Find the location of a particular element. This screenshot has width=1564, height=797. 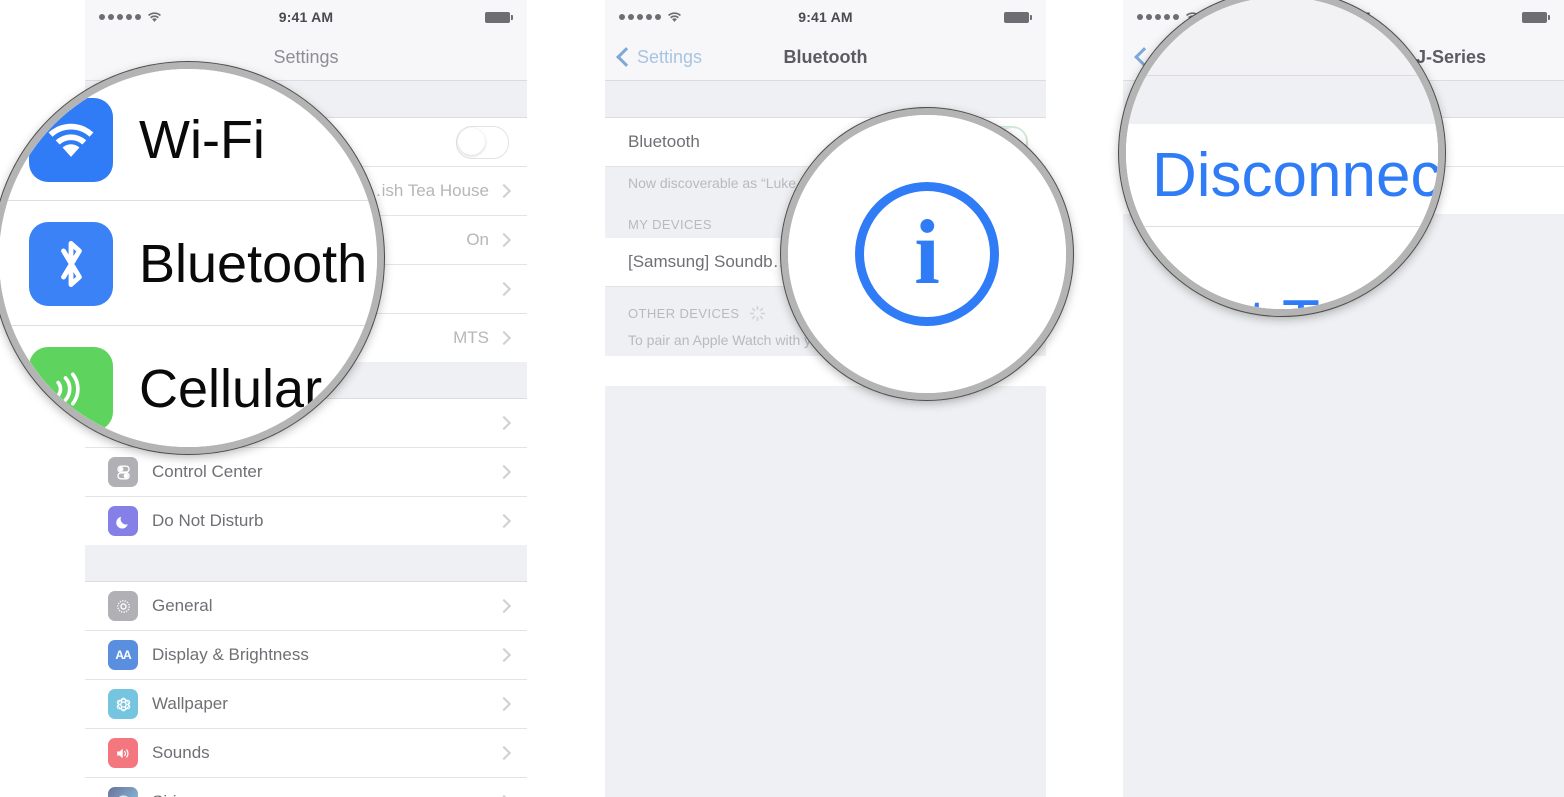

wifi-icon is located at coordinates (71, 139).